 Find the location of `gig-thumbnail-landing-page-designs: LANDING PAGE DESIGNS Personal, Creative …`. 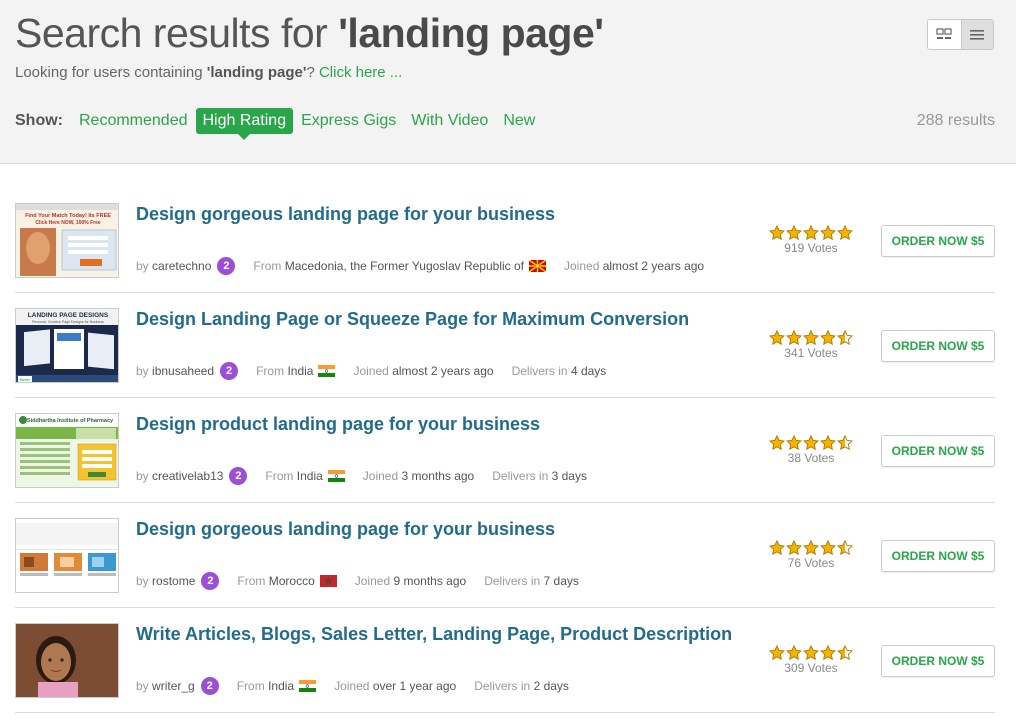

gig-thumbnail-landing-page-designs: LANDING PAGE DESIGNS Personal, Creative … is located at coordinates (67, 345).